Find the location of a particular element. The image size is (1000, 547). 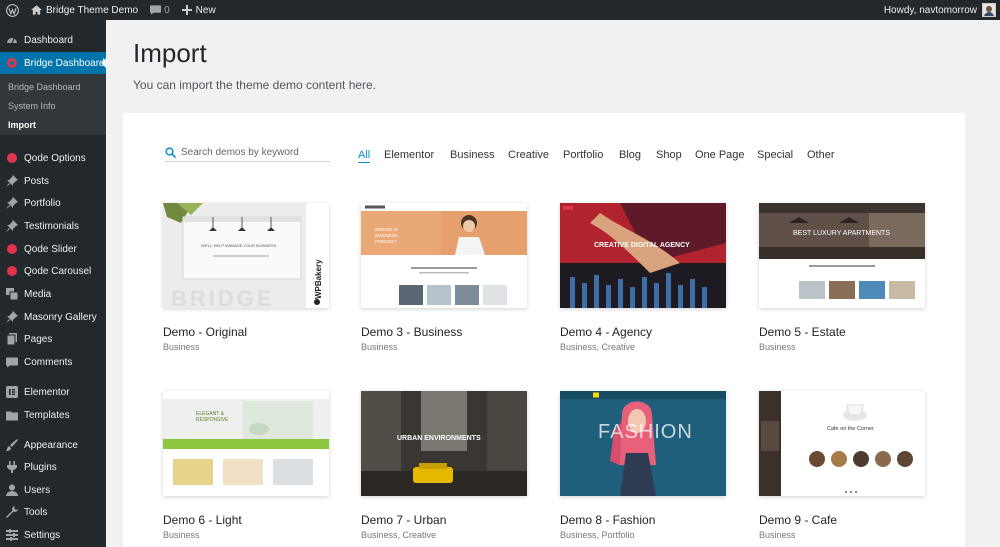

sidebar-item-pages: Pages is located at coordinates (53, 339).